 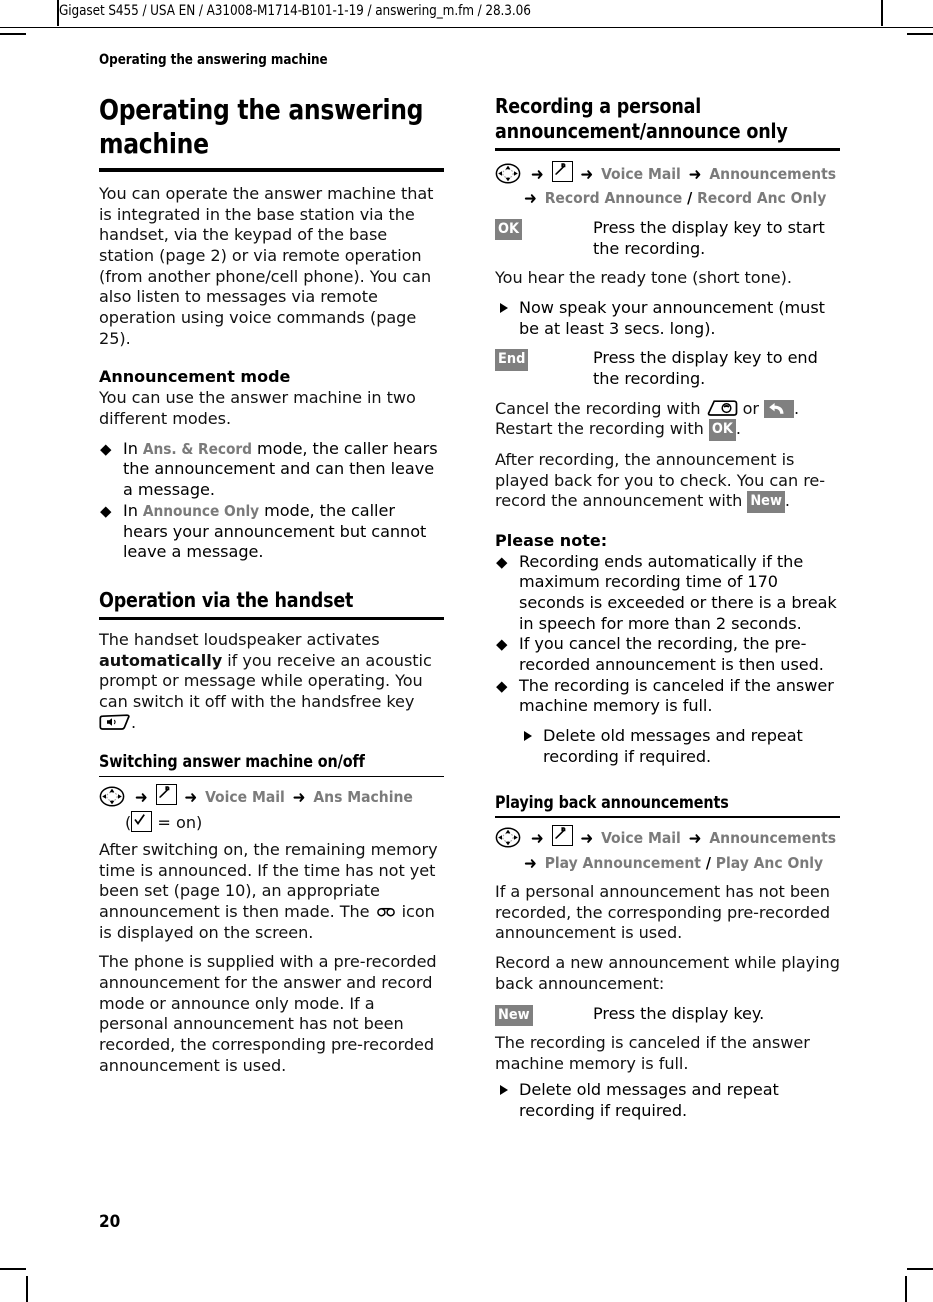 I want to click on display-key-new: New, so click(x=514, y=1015).